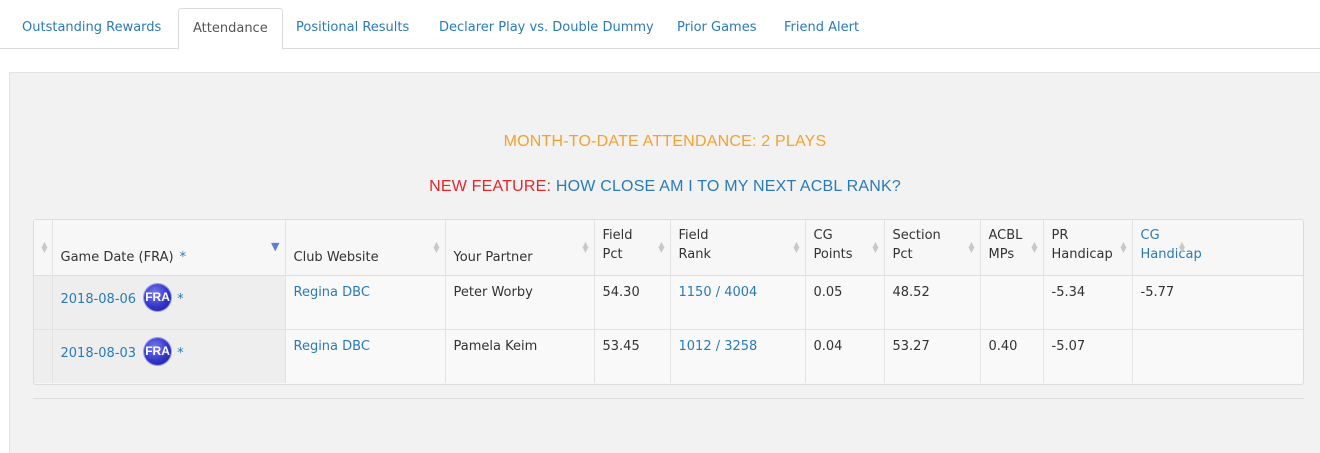 The width and height of the screenshot is (1320, 453). I want to click on cell-game-date: 2018-08-06 FRA *, so click(169, 302).